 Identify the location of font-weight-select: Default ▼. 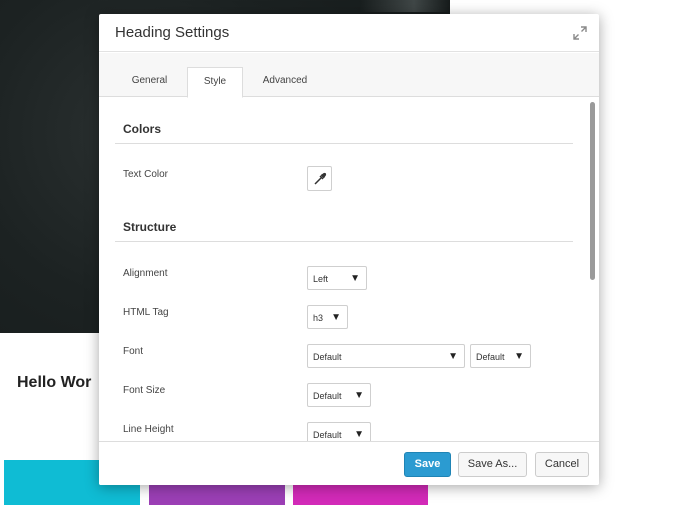
(500, 356).